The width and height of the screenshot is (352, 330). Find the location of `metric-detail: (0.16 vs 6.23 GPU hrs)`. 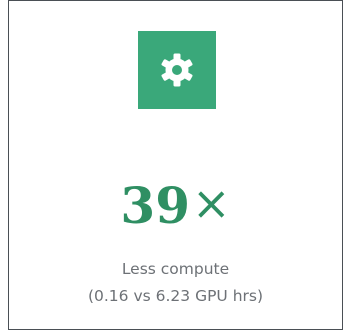

metric-detail: (0.16 vs 6.23 GPU hrs) is located at coordinates (175, 296).